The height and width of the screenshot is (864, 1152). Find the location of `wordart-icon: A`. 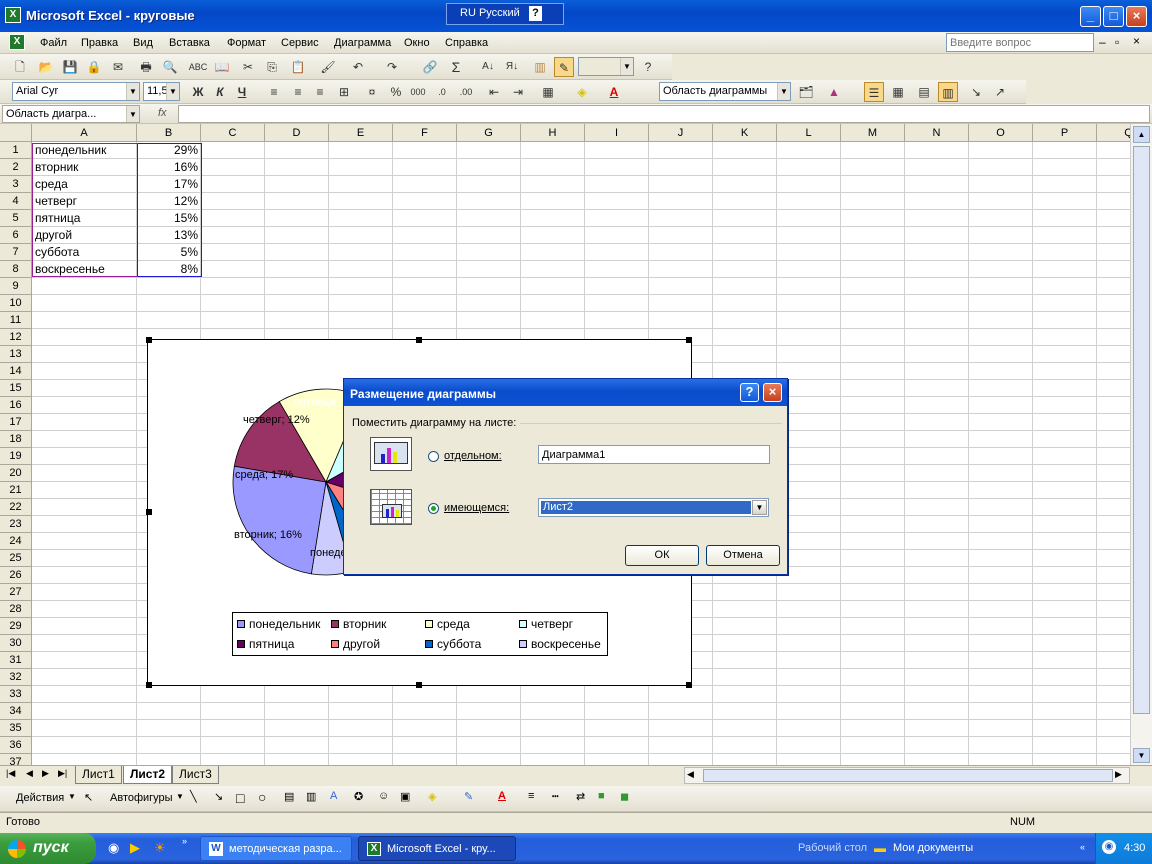

wordart-icon: A is located at coordinates (333, 796).